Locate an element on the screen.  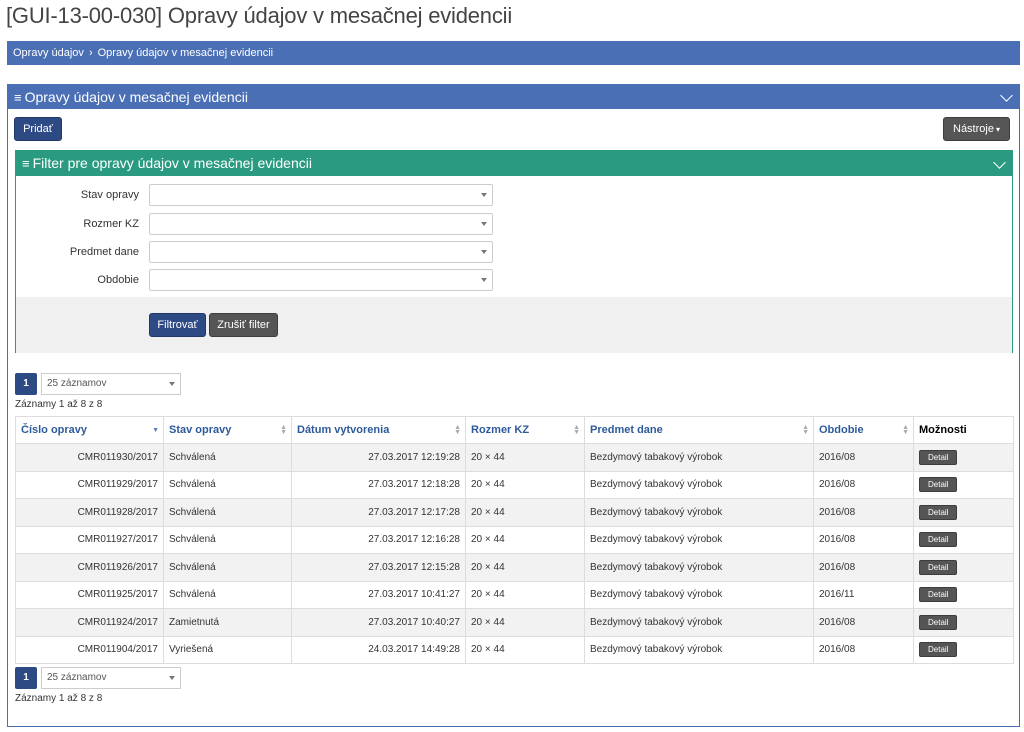
cell-cislo-opravy: CMR011924/2017 is located at coordinates (89, 622).